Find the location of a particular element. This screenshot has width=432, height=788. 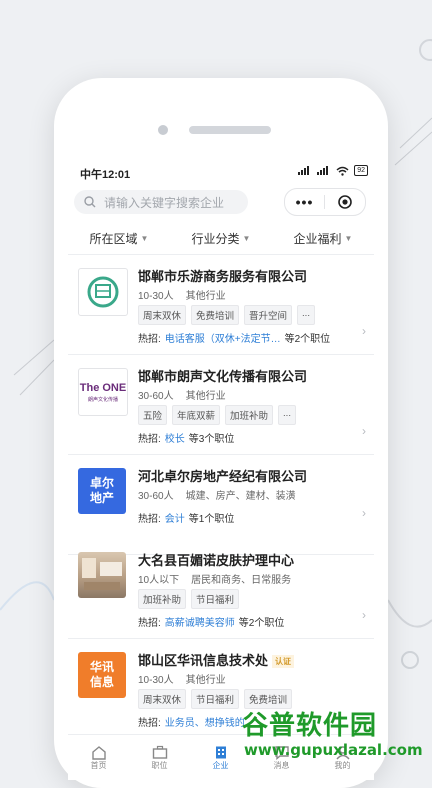

tab-home: 首页 is located at coordinates (98, 757).